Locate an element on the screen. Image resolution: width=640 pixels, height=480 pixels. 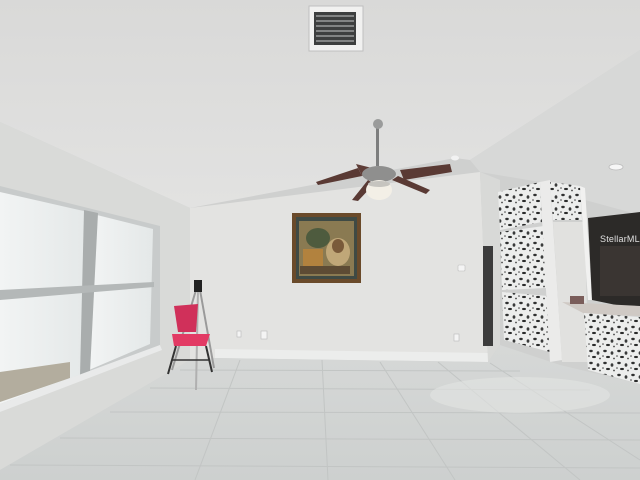
floor-reflection is located at coordinates (520, 395).